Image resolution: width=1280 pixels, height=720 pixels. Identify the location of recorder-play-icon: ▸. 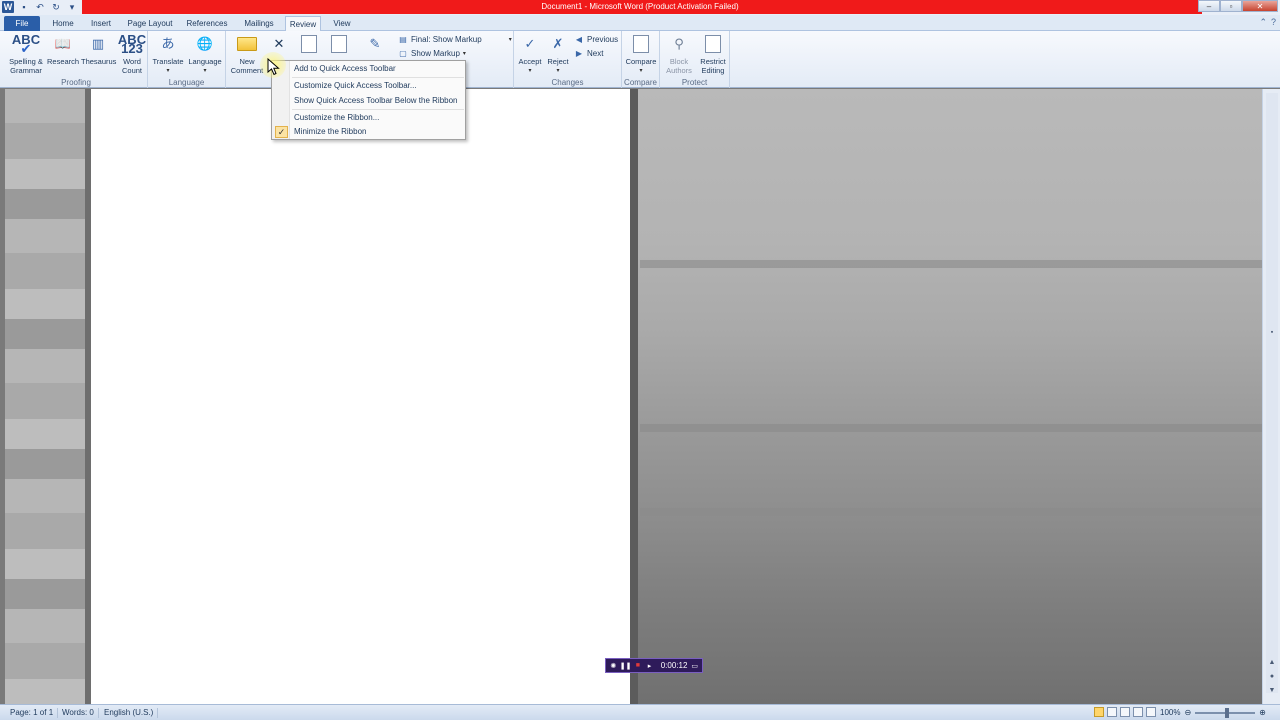
(649, 665).